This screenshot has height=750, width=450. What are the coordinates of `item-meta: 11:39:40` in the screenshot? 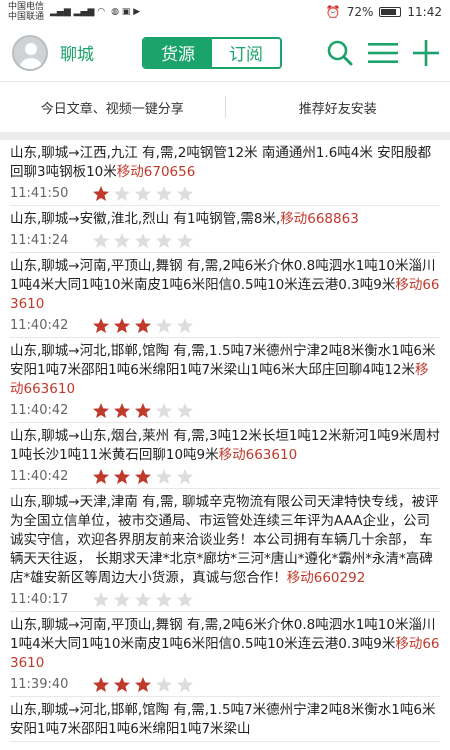 It's located at (225, 684).